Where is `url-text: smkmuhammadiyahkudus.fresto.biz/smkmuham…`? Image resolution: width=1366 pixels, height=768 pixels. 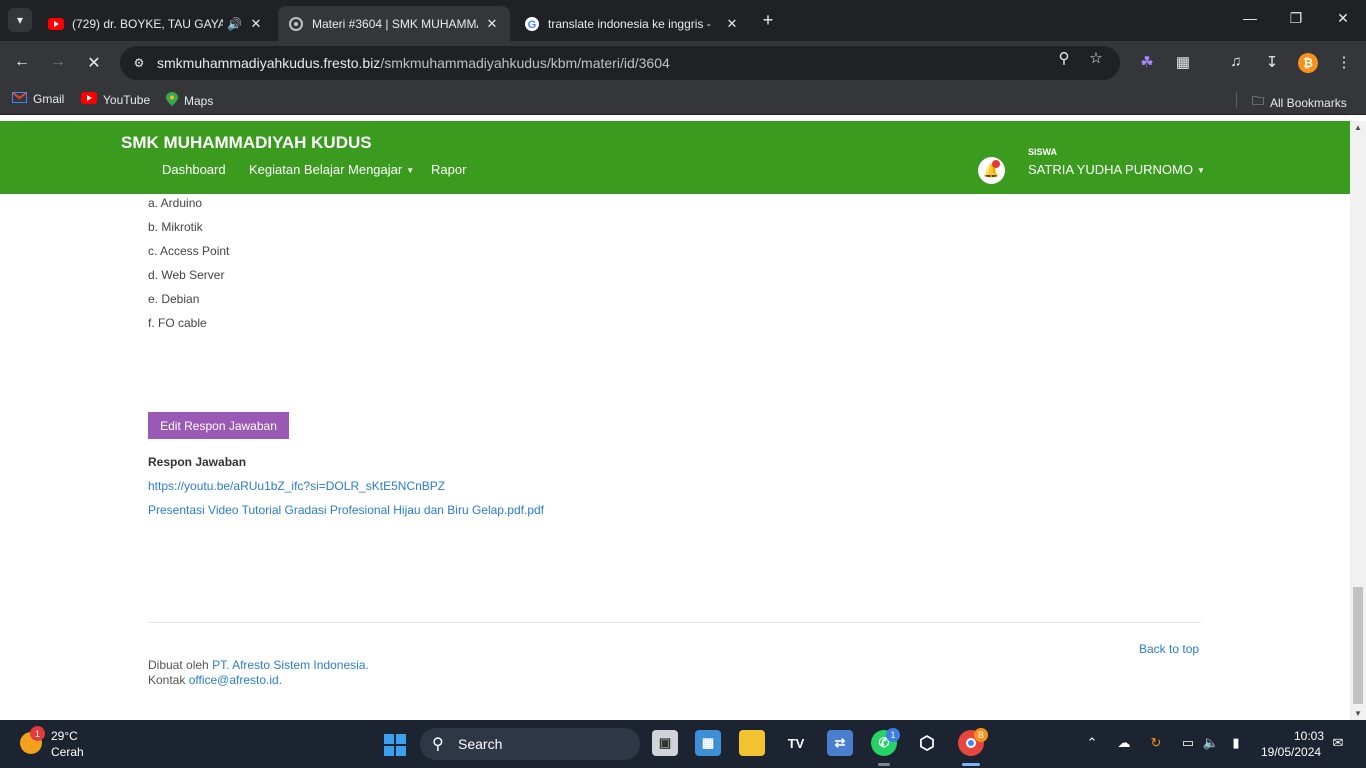
url-text: smkmuhammadiyahkudus.fresto.biz/smkmuham… is located at coordinates (413, 63).